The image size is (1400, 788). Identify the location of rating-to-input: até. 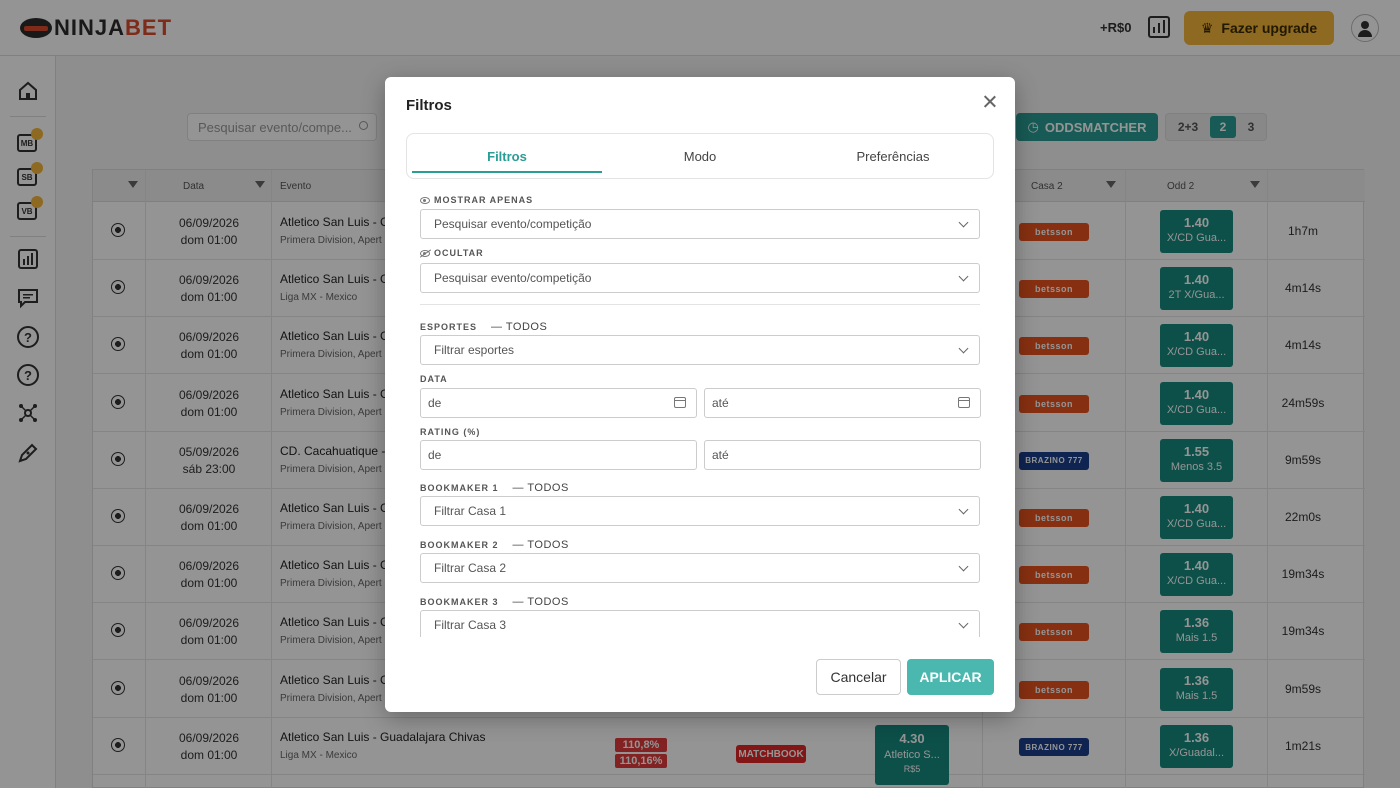
(842, 455).